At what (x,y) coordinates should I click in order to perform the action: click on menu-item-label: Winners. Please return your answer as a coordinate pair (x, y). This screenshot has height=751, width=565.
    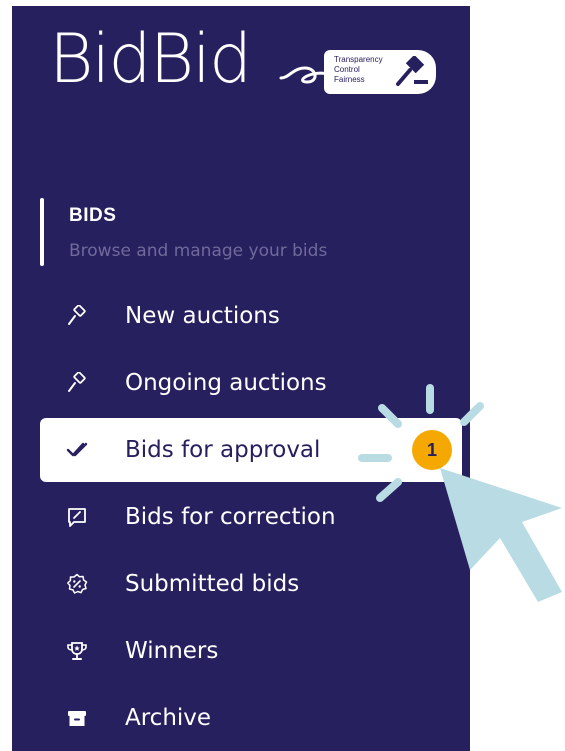
    Looking at the image, I should click on (172, 651).